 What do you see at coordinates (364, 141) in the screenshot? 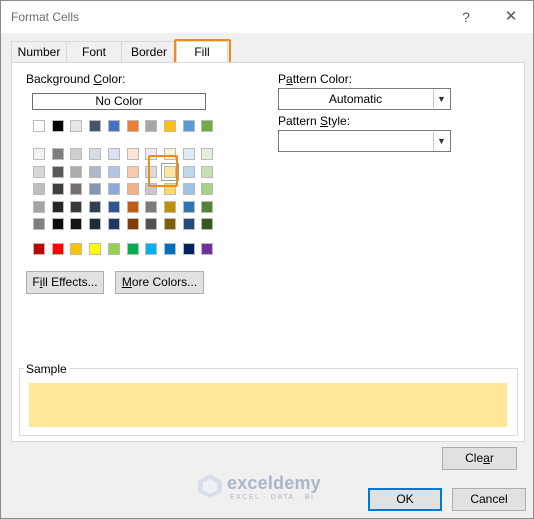
I see `pattern-style-dropdown: ▼` at bounding box center [364, 141].